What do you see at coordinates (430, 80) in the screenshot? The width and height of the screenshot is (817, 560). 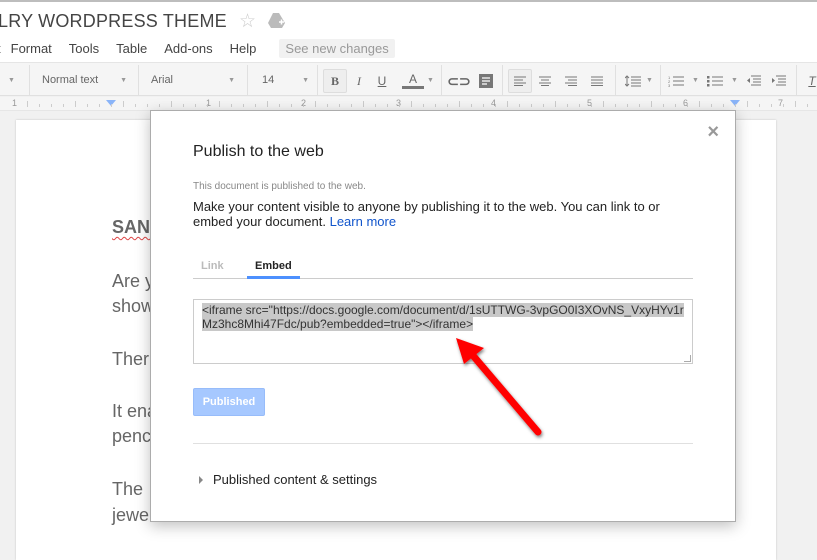 I see `text-color-dropdown: ▼` at bounding box center [430, 80].